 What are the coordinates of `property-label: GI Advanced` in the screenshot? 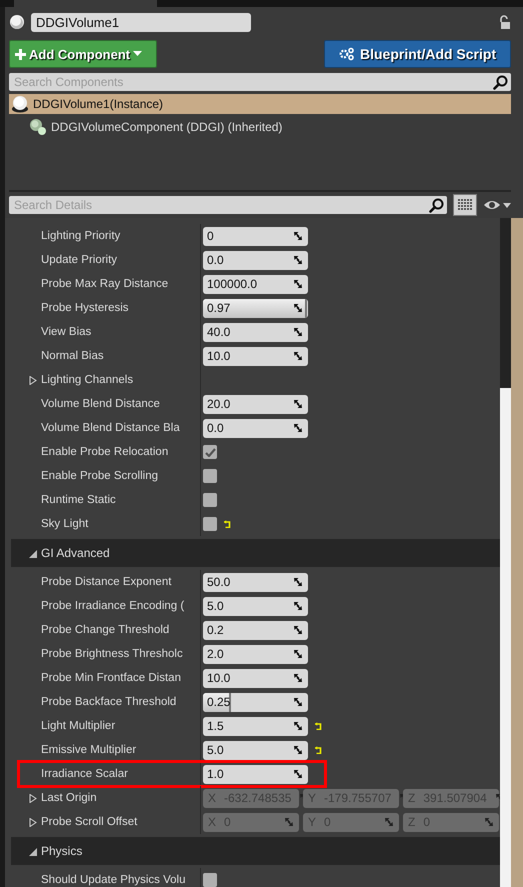 It's located at (75, 553).